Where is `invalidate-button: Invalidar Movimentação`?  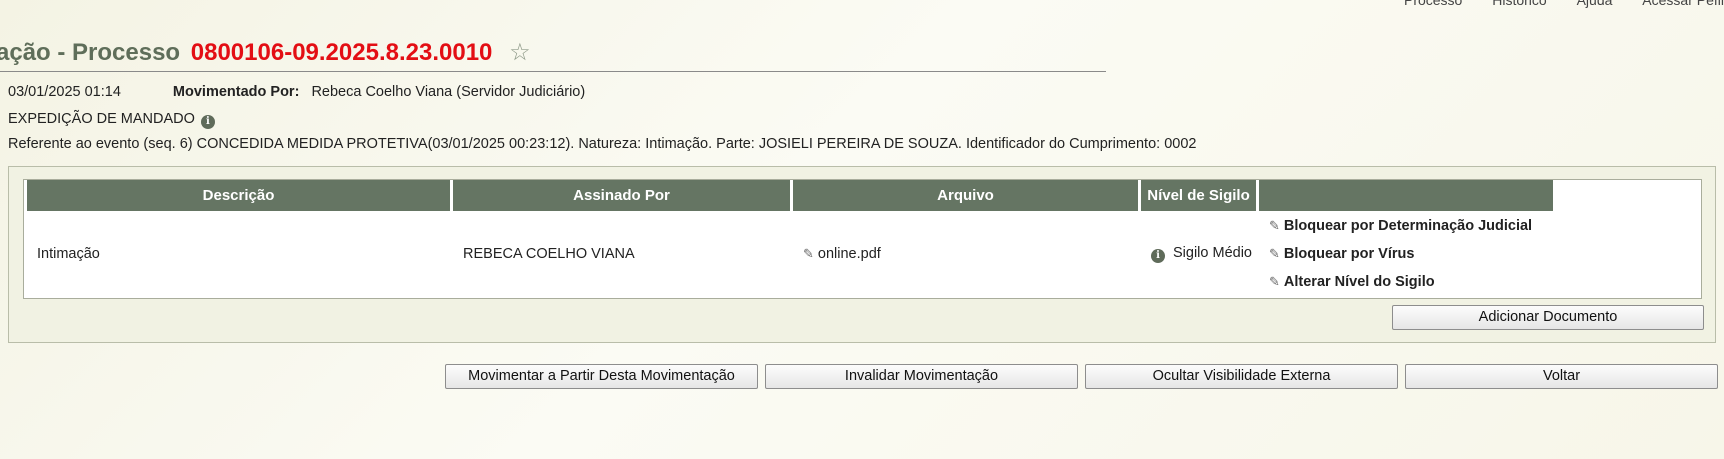 invalidate-button: Invalidar Movimentação is located at coordinates (921, 376).